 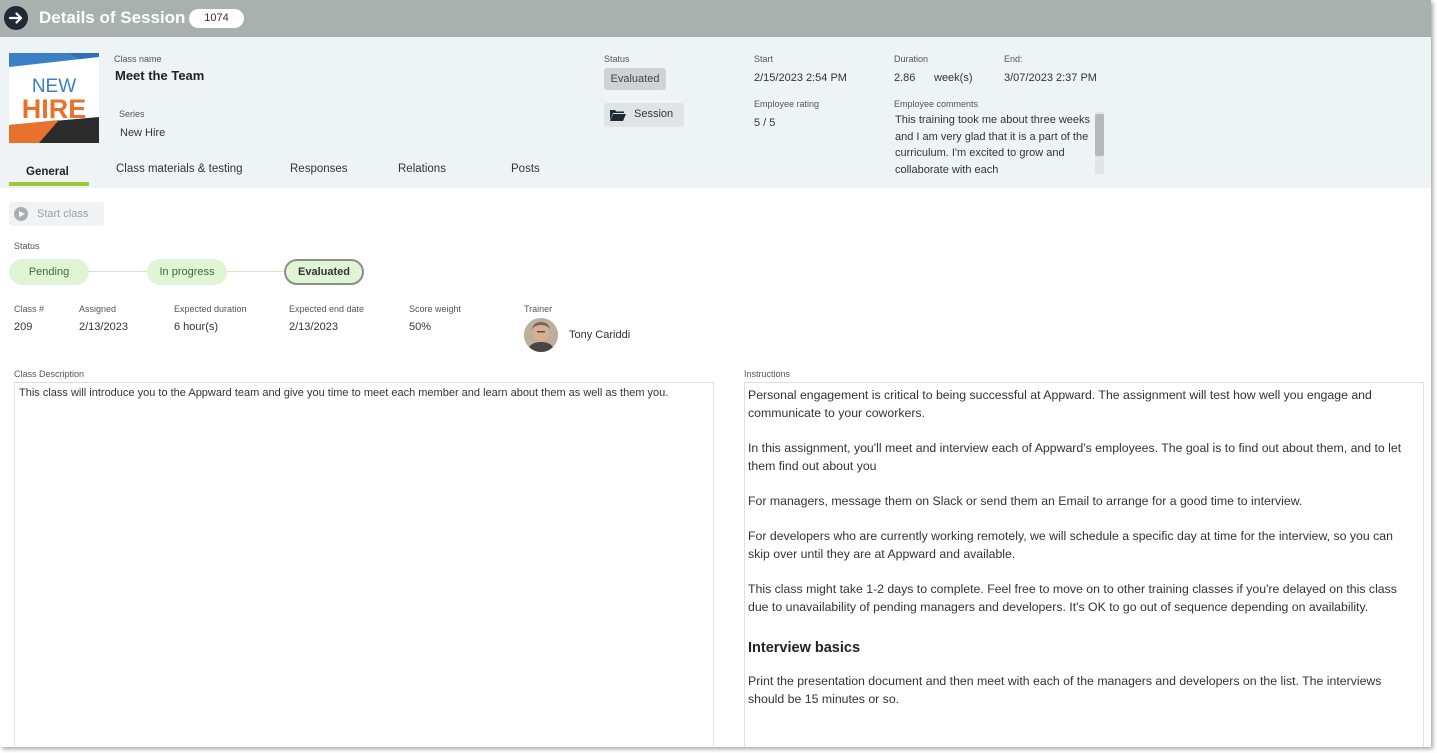 I want to click on comments-scrollbar, so click(x=1099, y=143).